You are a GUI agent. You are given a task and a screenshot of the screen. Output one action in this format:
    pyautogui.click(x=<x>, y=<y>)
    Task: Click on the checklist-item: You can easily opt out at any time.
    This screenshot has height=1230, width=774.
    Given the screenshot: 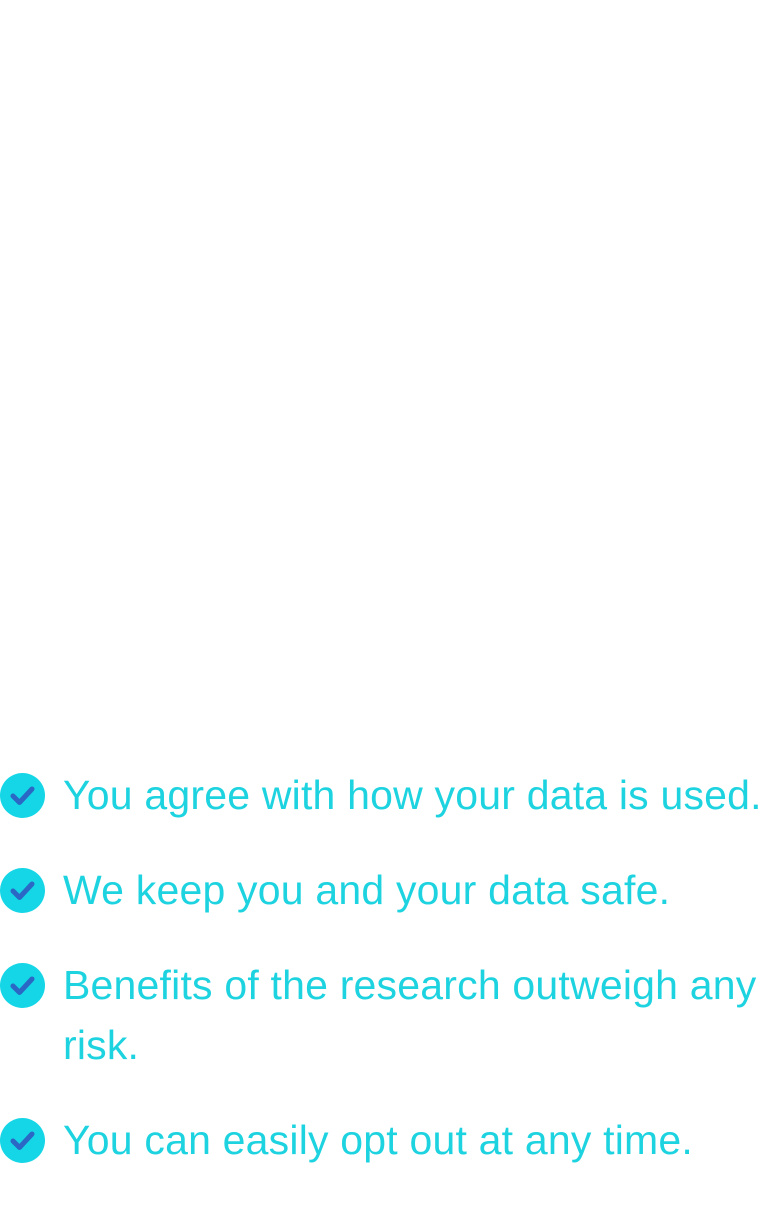 What is the action you would take?
    pyautogui.click(x=387, y=1140)
    